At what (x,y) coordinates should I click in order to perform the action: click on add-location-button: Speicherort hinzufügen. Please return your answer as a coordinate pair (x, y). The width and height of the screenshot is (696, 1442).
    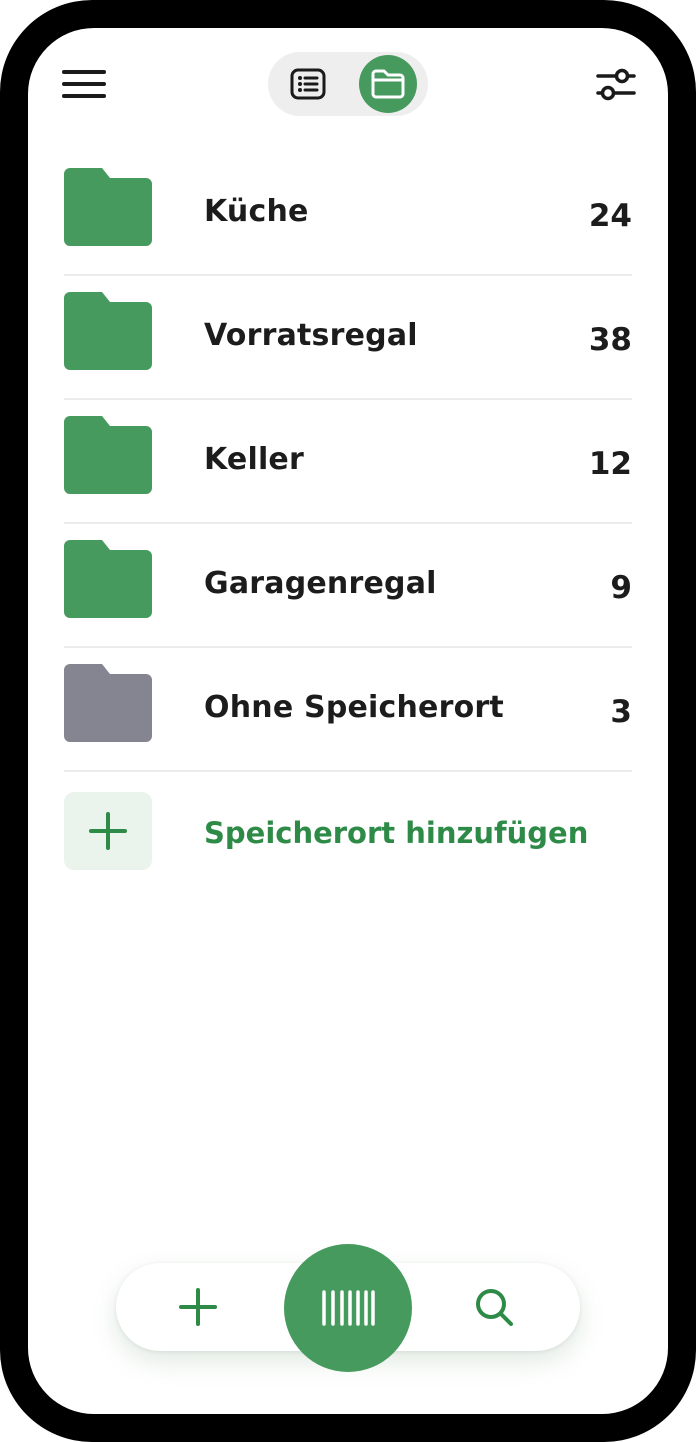
    Looking at the image, I should click on (348, 822).